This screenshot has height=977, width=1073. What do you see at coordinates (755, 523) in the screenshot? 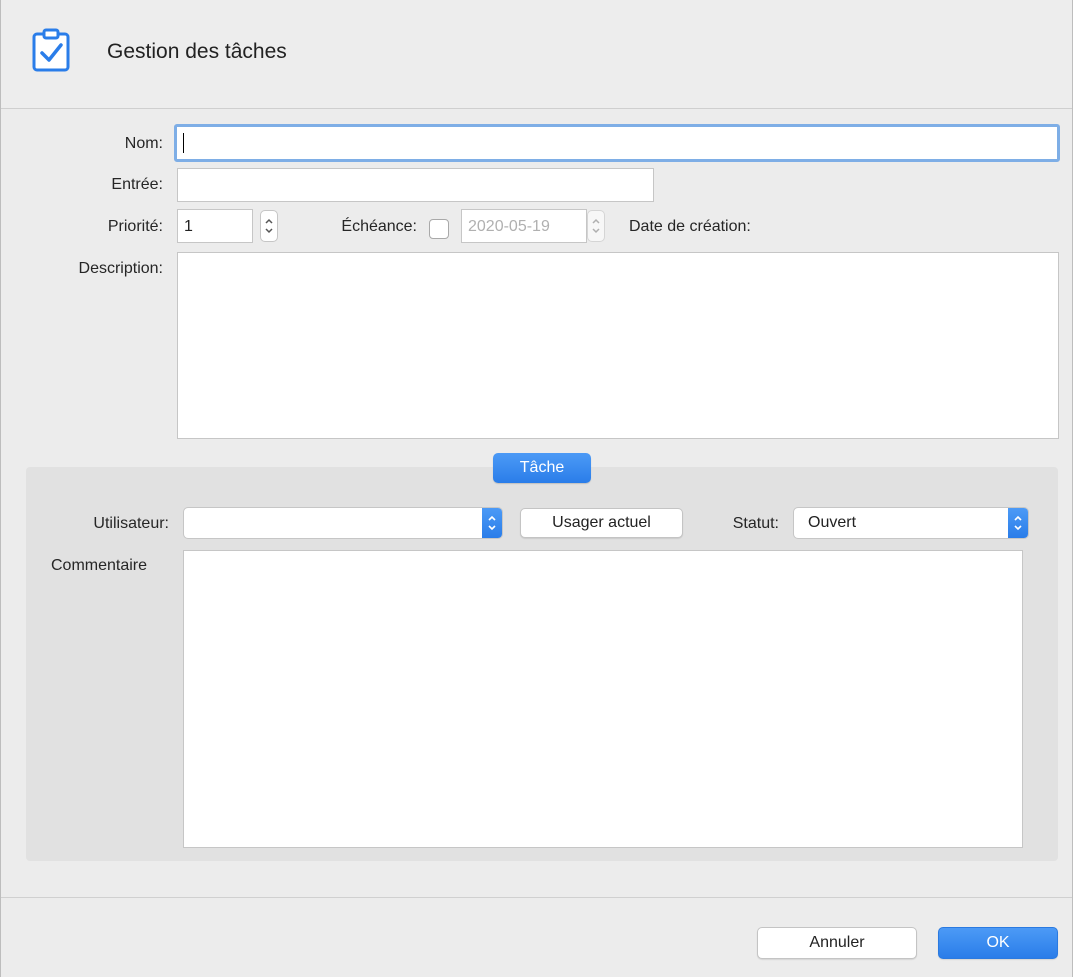
I see `statut-label: Statut:` at bounding box center [755, 523].